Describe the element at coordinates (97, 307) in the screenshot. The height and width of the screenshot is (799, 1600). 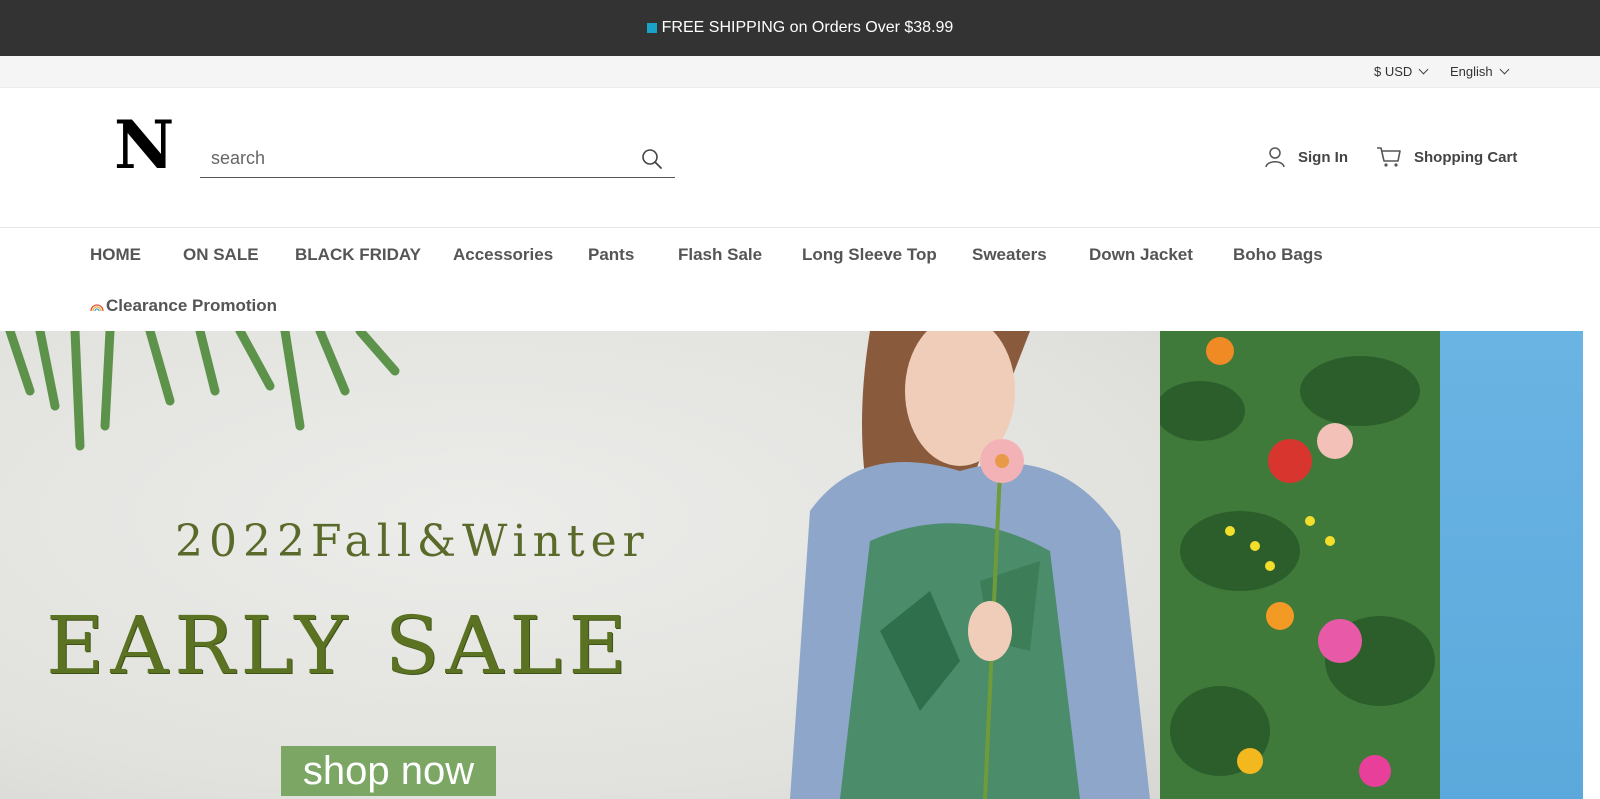
I see `rainbow-icon` at that location.